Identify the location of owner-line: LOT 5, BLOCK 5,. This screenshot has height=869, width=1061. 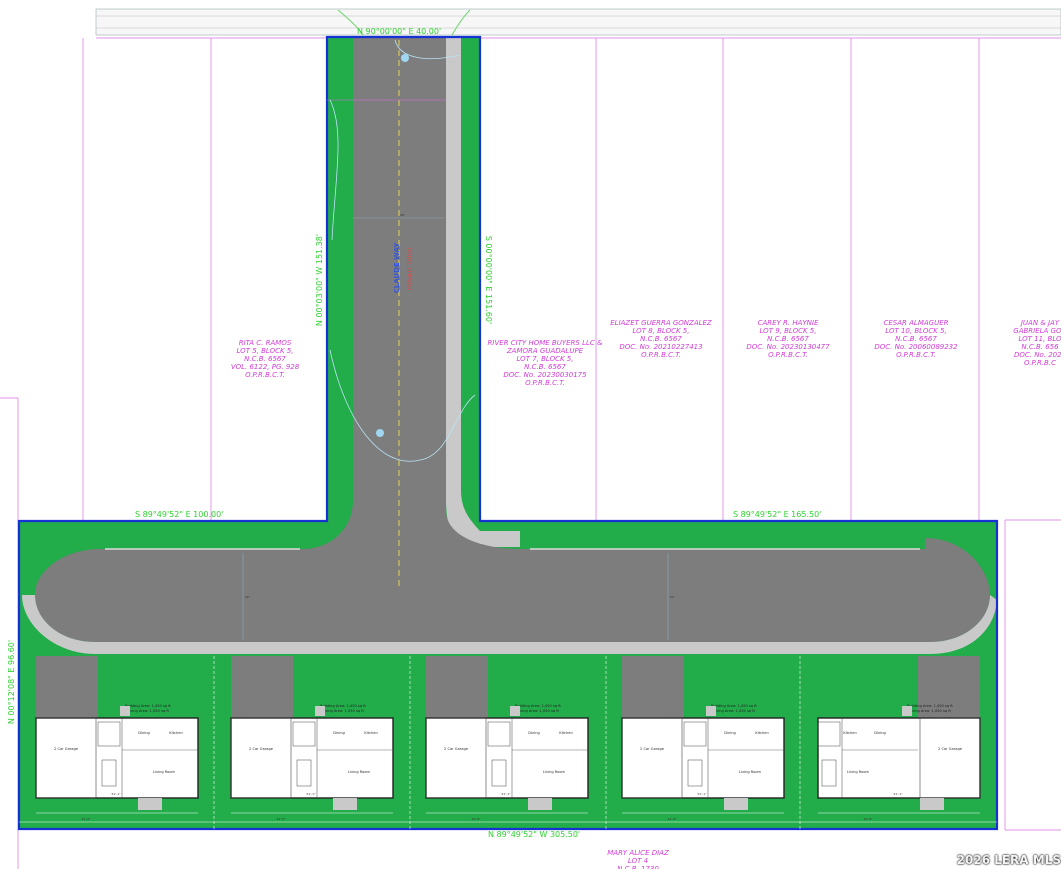
(265, 351).